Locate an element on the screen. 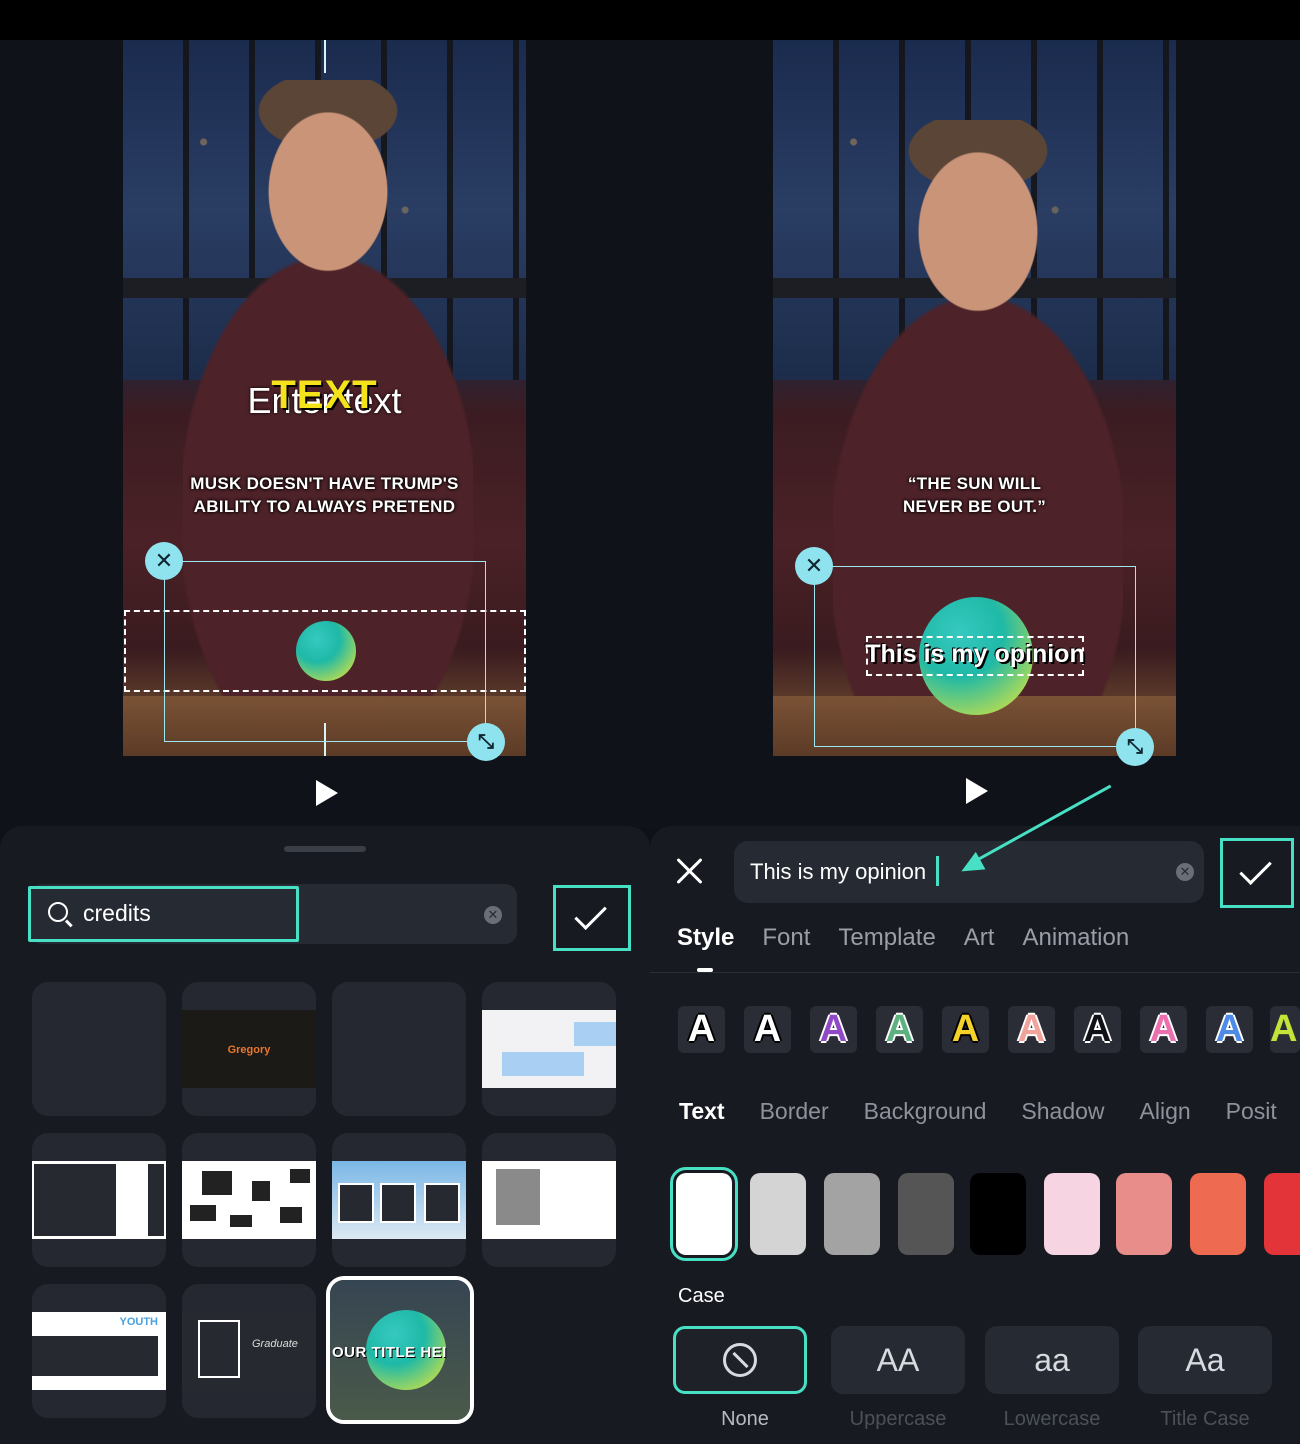 The width and height of the screenshot is (1300, 1444). tab-animation: Animation is located at coordinates (1075, 938).